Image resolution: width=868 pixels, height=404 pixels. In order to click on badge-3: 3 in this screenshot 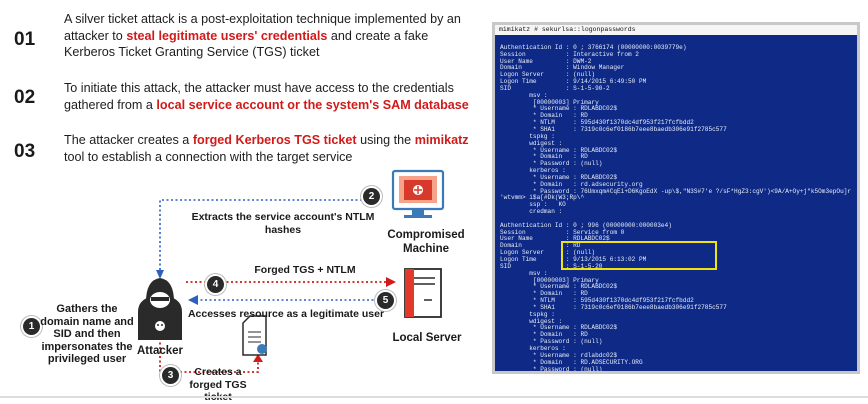, I will do `click(170, 375)`.